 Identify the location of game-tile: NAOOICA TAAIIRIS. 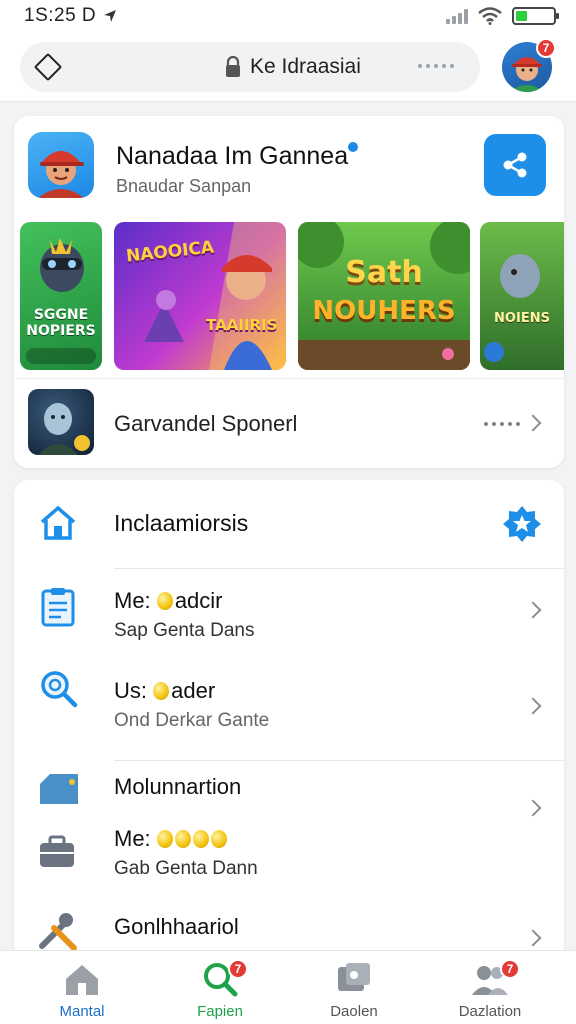
(200, 296).